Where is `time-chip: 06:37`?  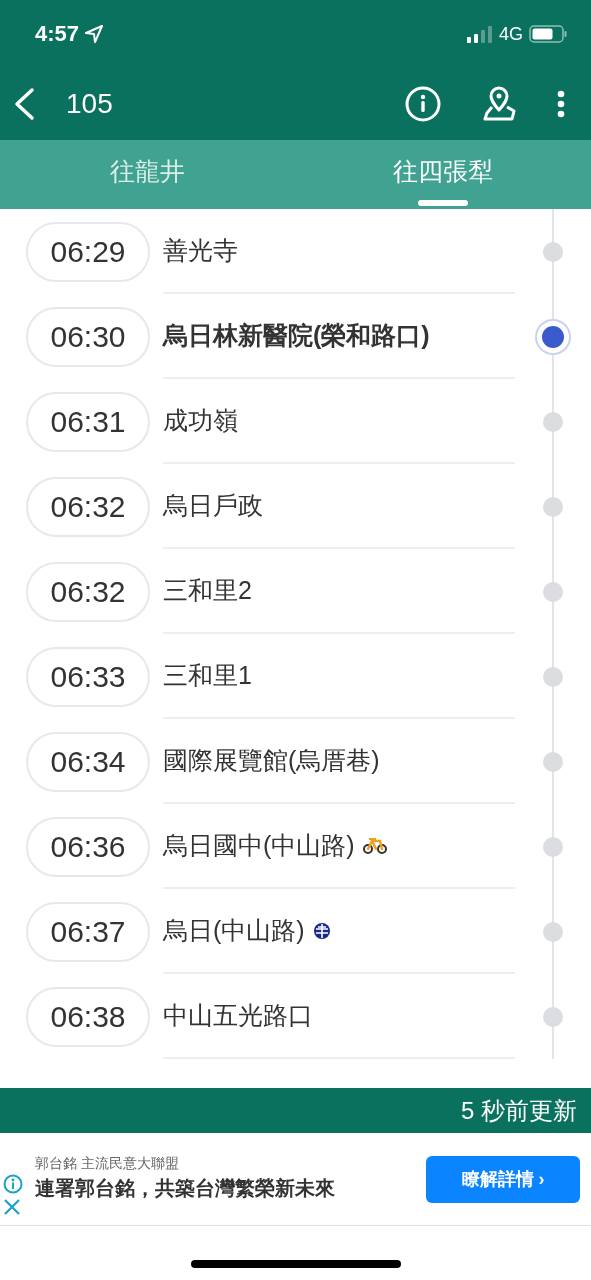 time-chip: 06:37 is located at coordinates (88, 931).